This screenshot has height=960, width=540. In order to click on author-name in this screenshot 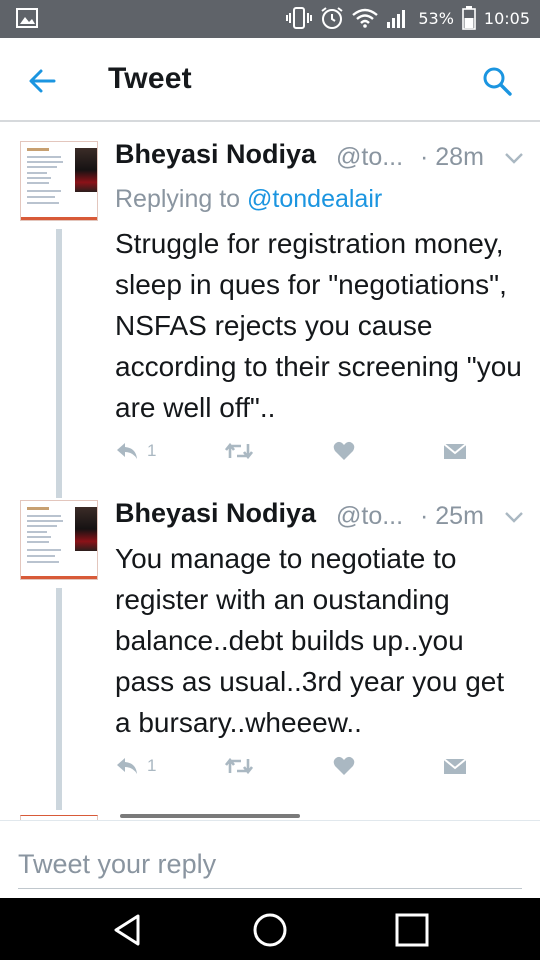, I will do `click(210, 815)`.